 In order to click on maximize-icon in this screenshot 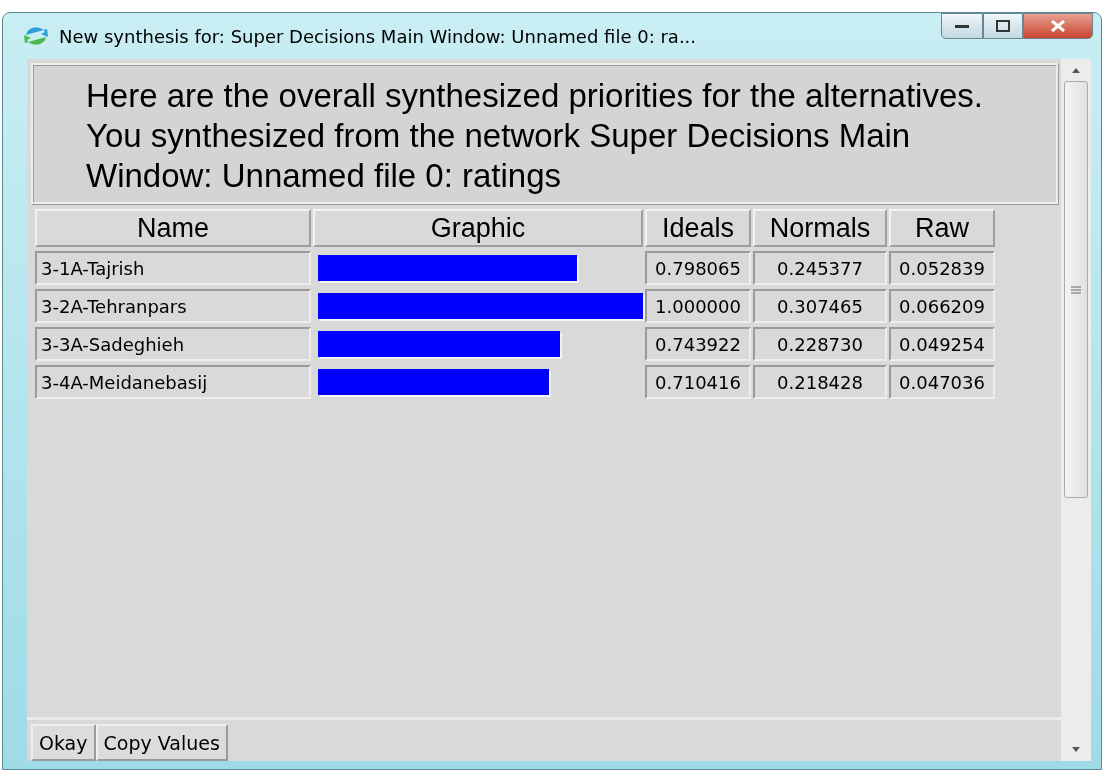, I will do `click(1003, 26)`.